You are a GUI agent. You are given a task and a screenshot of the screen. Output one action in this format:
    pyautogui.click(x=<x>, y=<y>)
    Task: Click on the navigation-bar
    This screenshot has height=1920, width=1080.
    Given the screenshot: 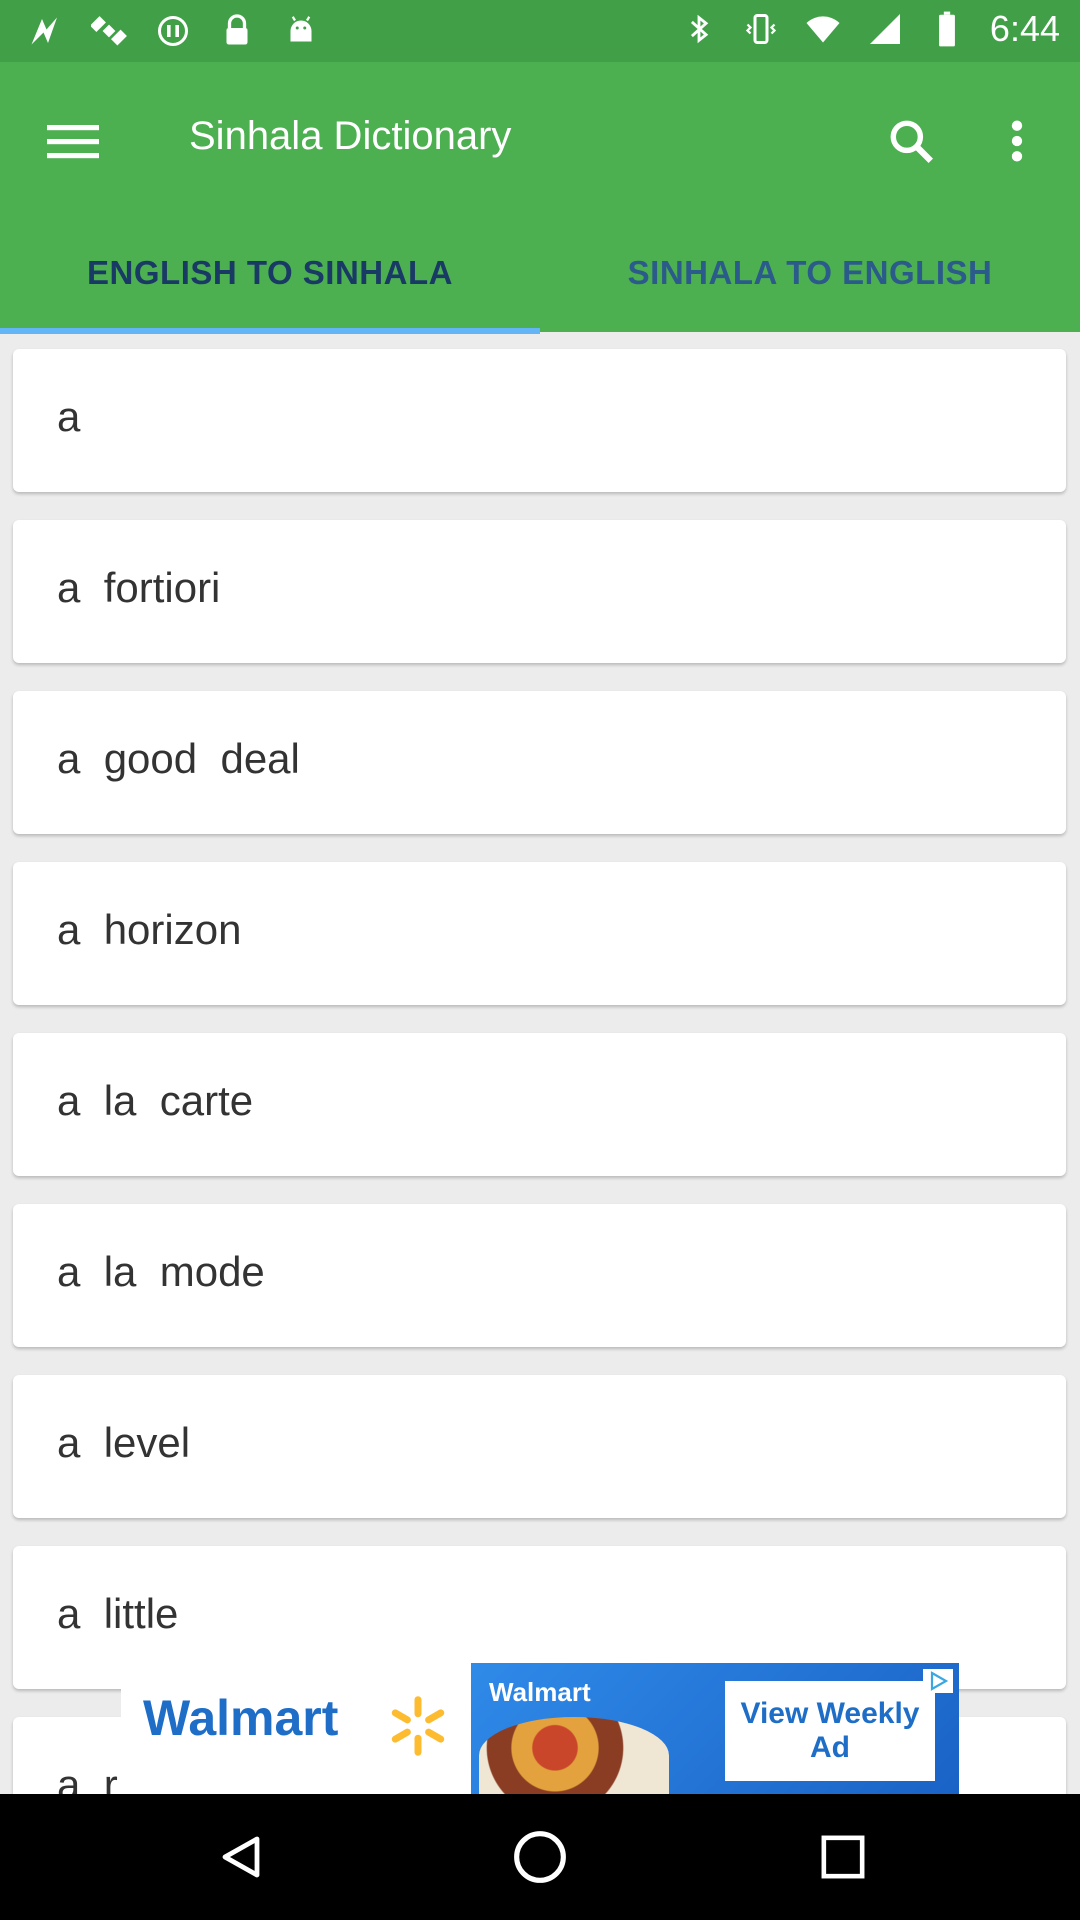 What is the action you would take?
    pyautogui.click(x=540, y=1857)
    